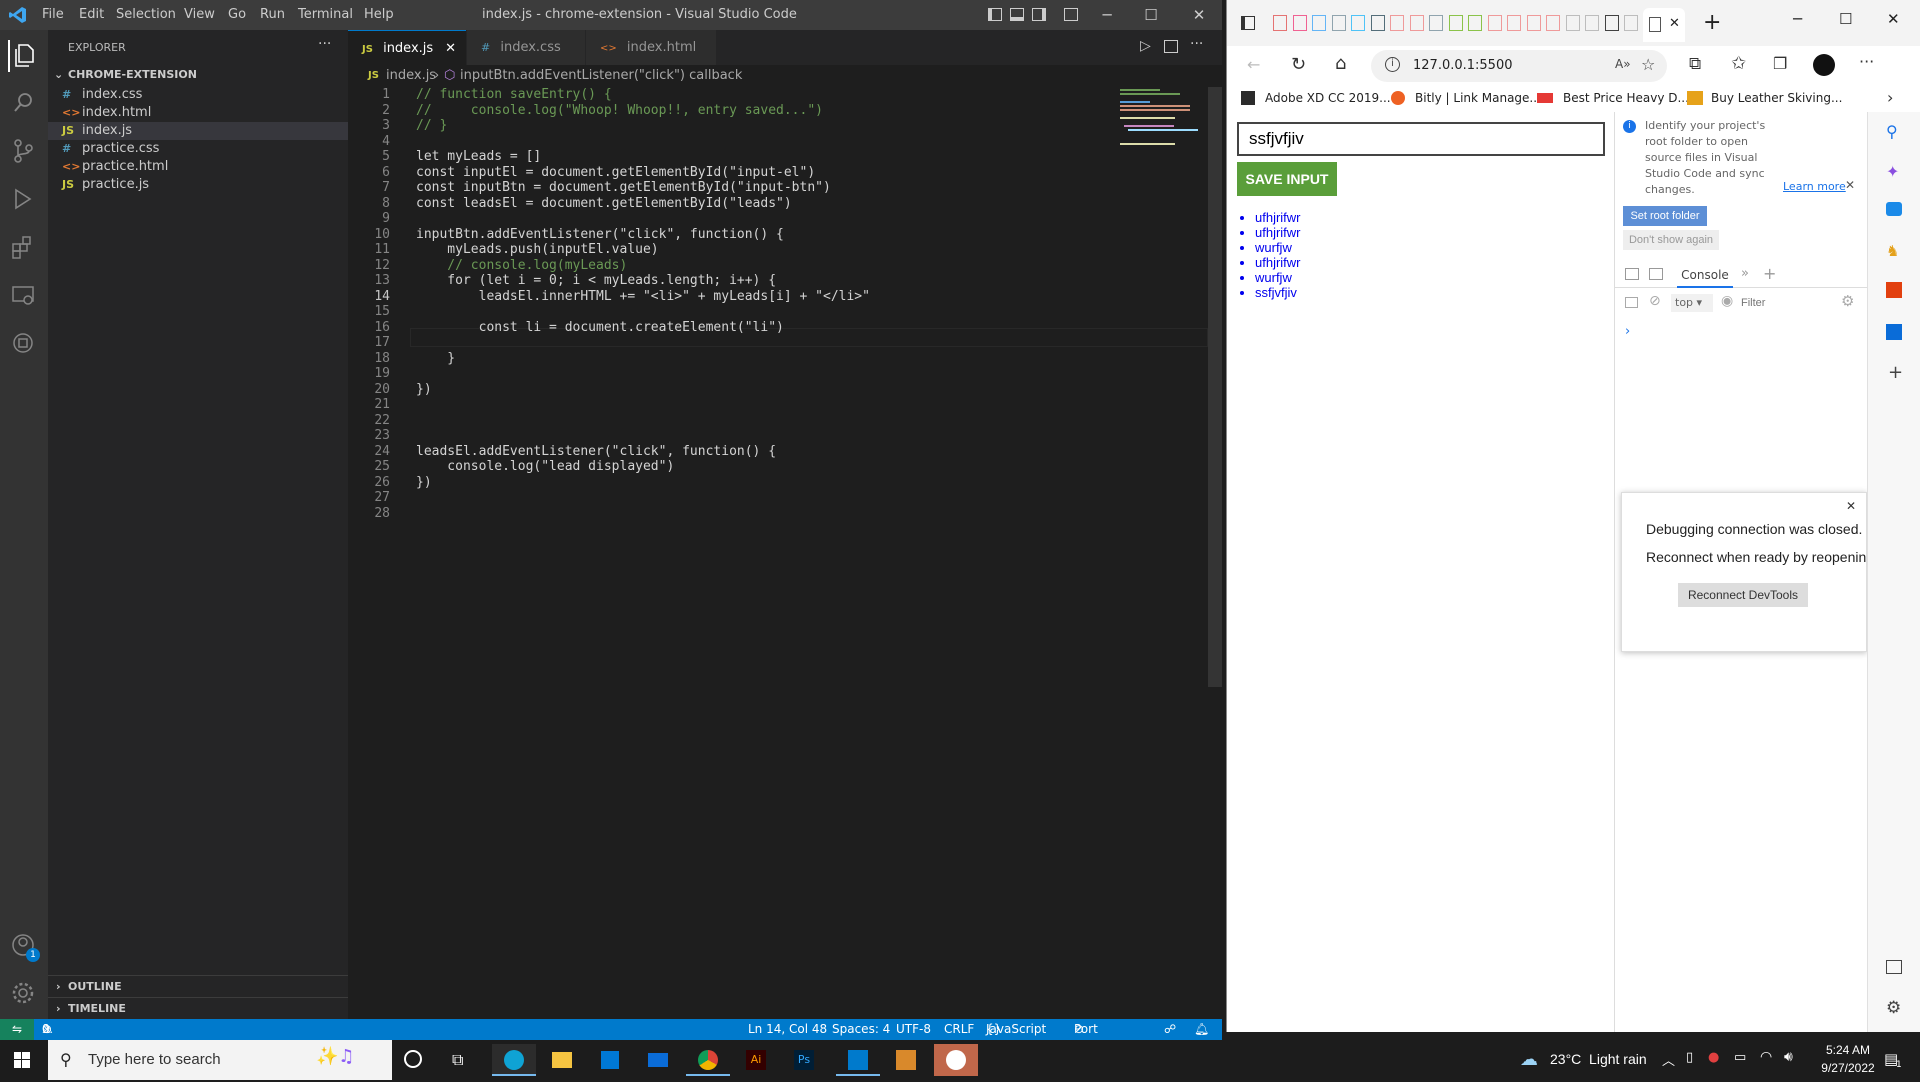  Describe the element at coordinates (1788, 1057) in the screenshot. I see `volume-icon: 🔊︎` at that location.